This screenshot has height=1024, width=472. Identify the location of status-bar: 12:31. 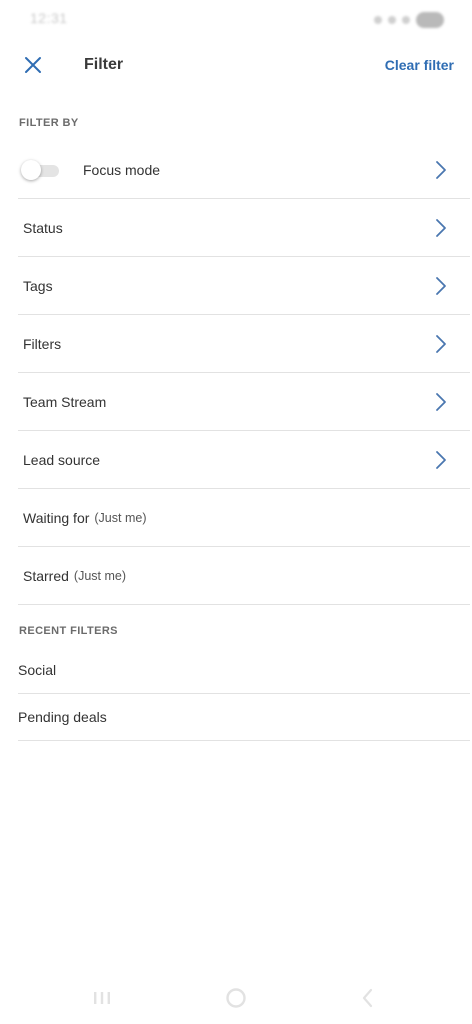
(236, 20).